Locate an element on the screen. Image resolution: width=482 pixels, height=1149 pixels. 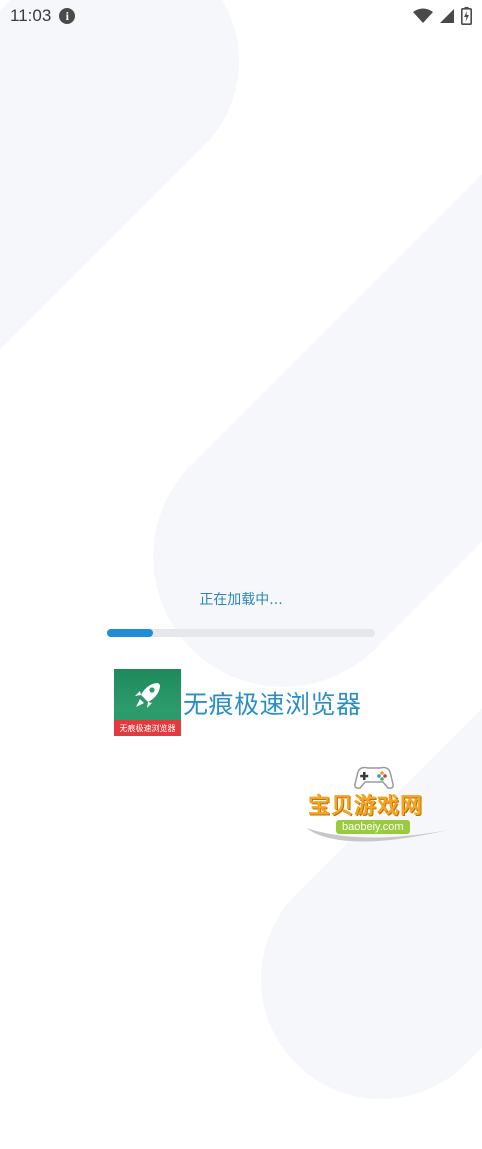
app-brand: 无痕极速浏览器 无痕极速浏览器 is located at coordinates (238, 702).